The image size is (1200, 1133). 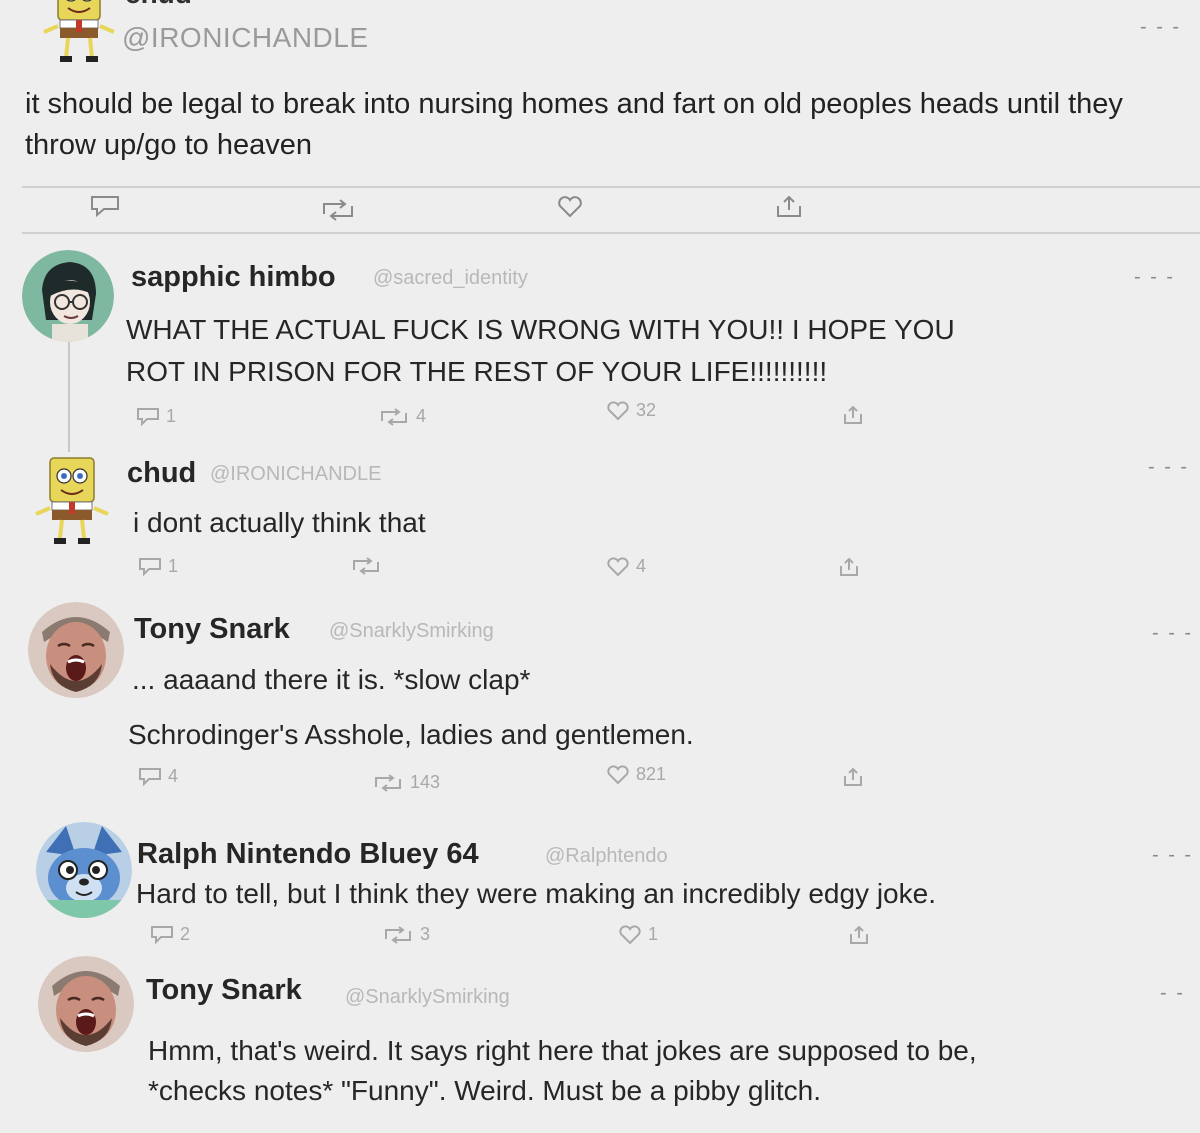 I want to click on like-button: 821, so click(x=636, y=774).